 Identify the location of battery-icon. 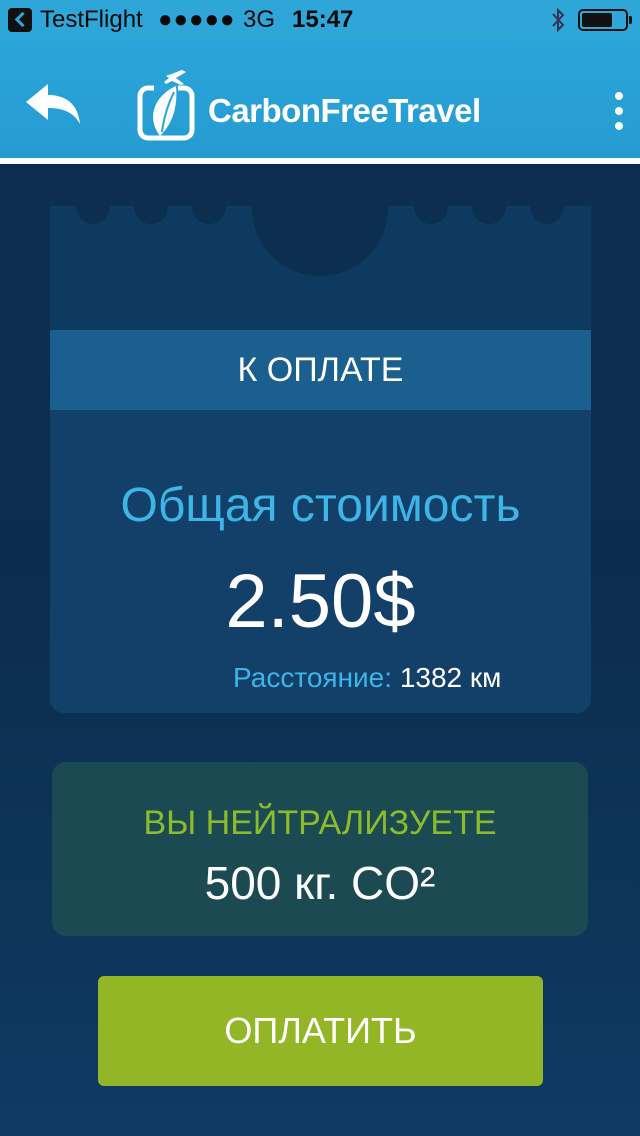
(605, 20).